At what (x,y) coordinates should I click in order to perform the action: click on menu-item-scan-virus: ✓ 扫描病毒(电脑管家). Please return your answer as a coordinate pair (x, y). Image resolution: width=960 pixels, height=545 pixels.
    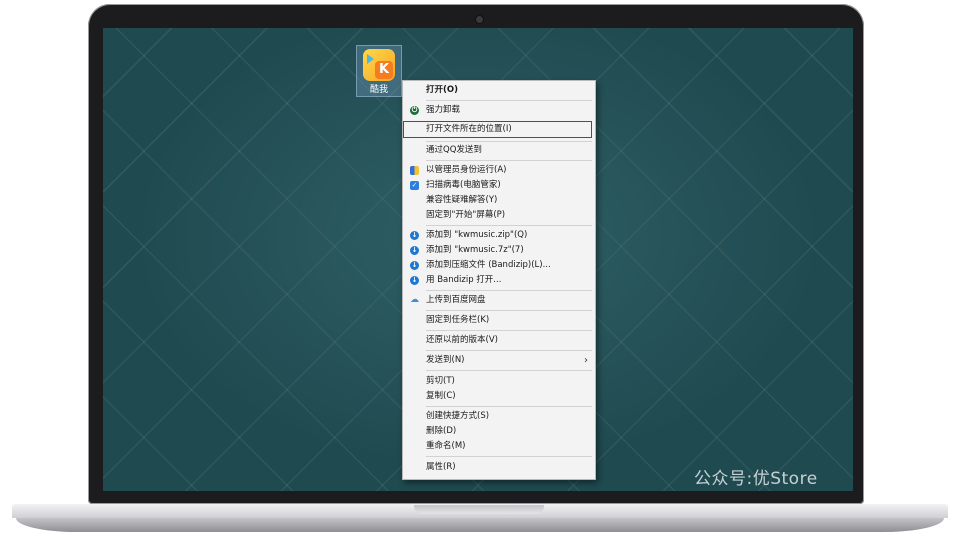
    Looking at the image, I should click on (499, 185).